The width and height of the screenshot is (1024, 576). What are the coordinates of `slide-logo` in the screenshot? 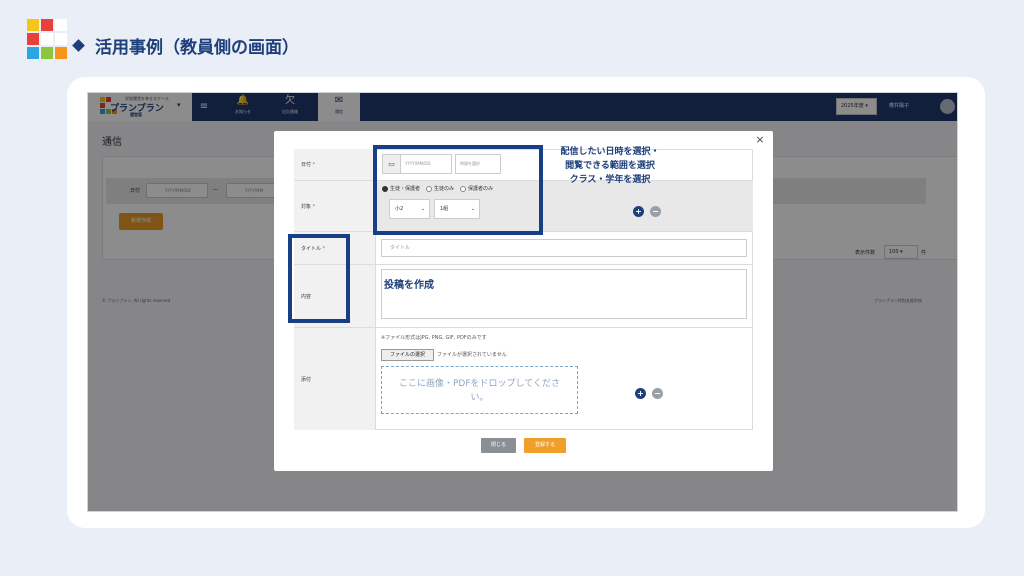 It's located at (48, 40).